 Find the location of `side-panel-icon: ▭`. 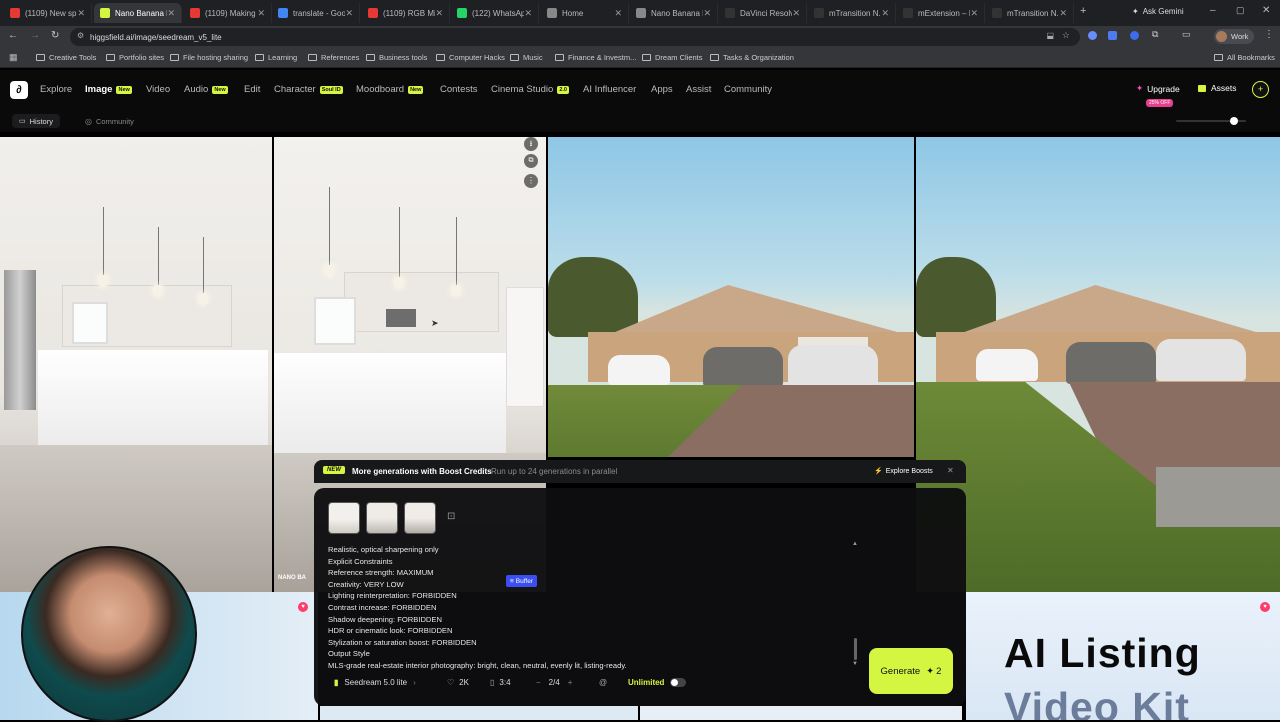

side-panel-icon: ▭ is located at coordinates (1186, 34).